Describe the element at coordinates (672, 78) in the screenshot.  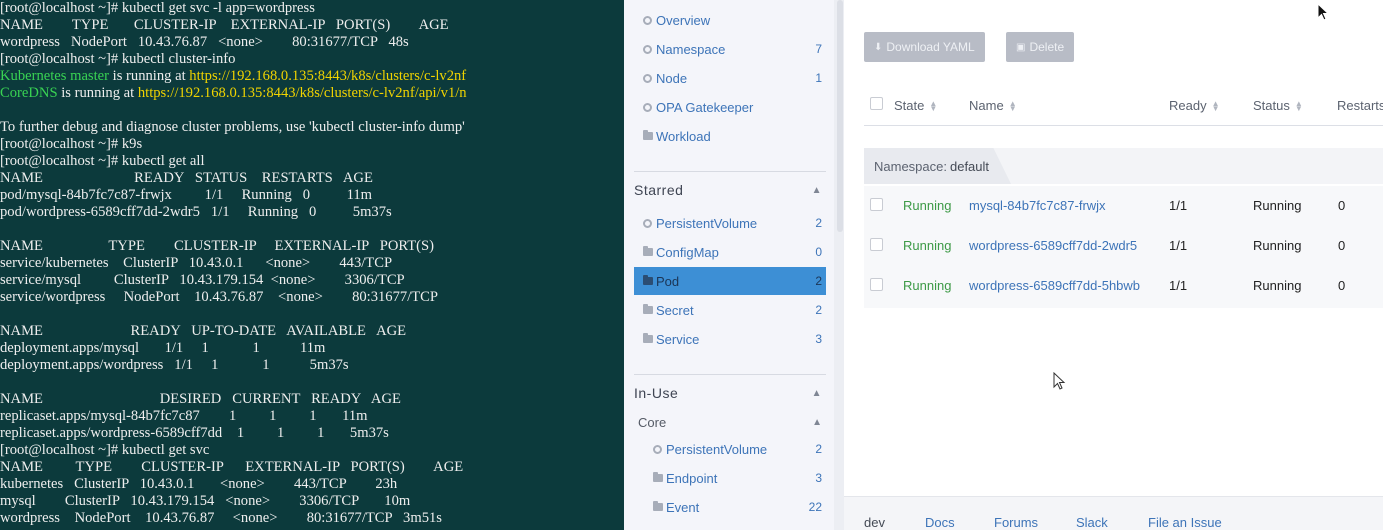
I see `sidebar-item-label: Node` at that location.